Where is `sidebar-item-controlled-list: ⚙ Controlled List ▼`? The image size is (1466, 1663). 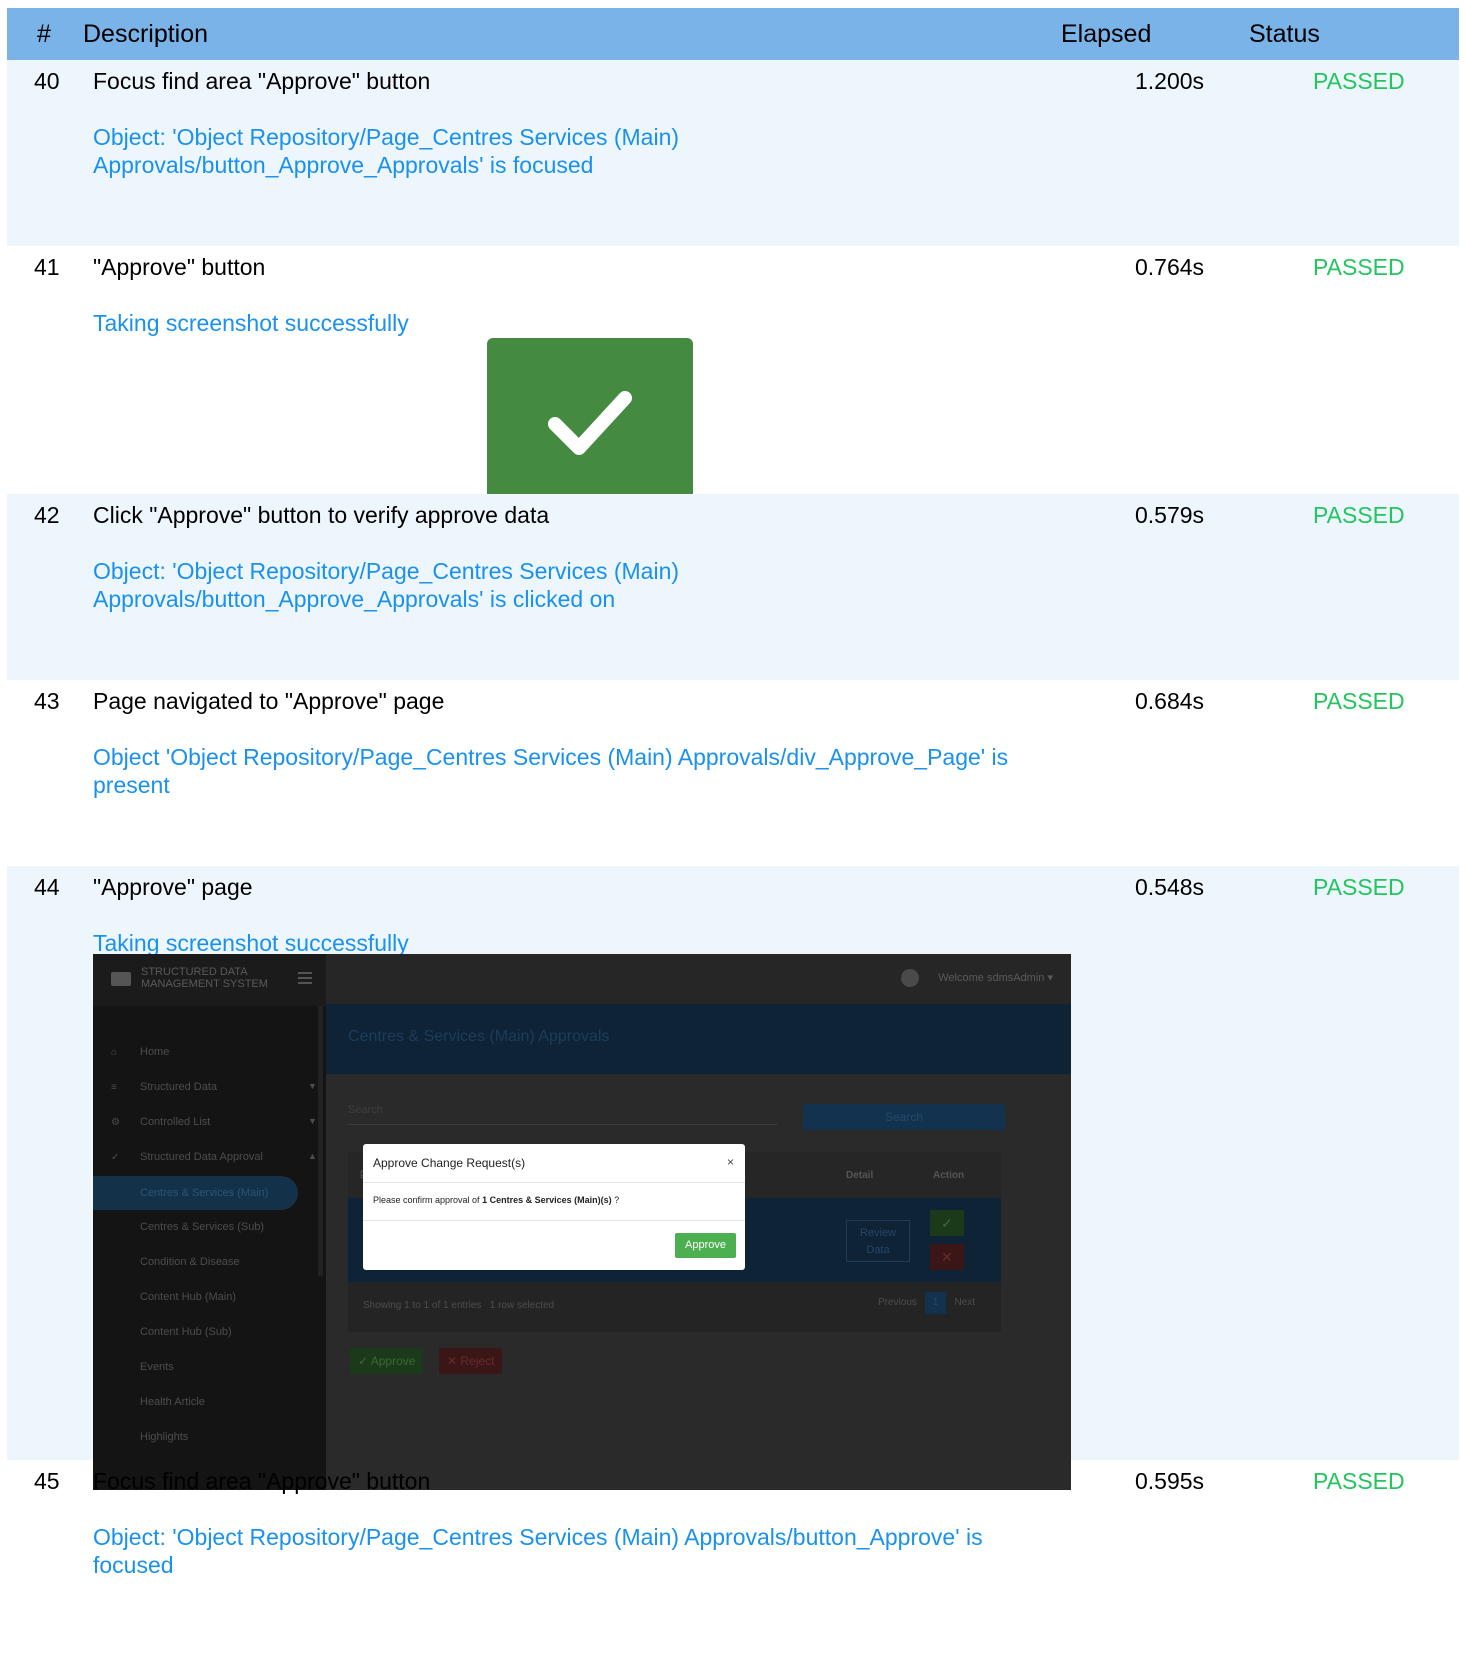 sidebar-item-controlled-list: ⚙ Controlled List ▼ is located at coordinates (209, 1123).